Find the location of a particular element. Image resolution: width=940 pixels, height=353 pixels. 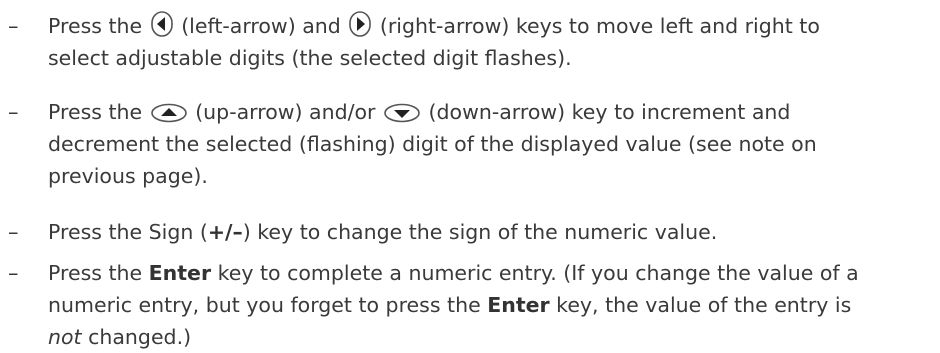

sign-key-label: +/– is located at coordinates (225, 232).